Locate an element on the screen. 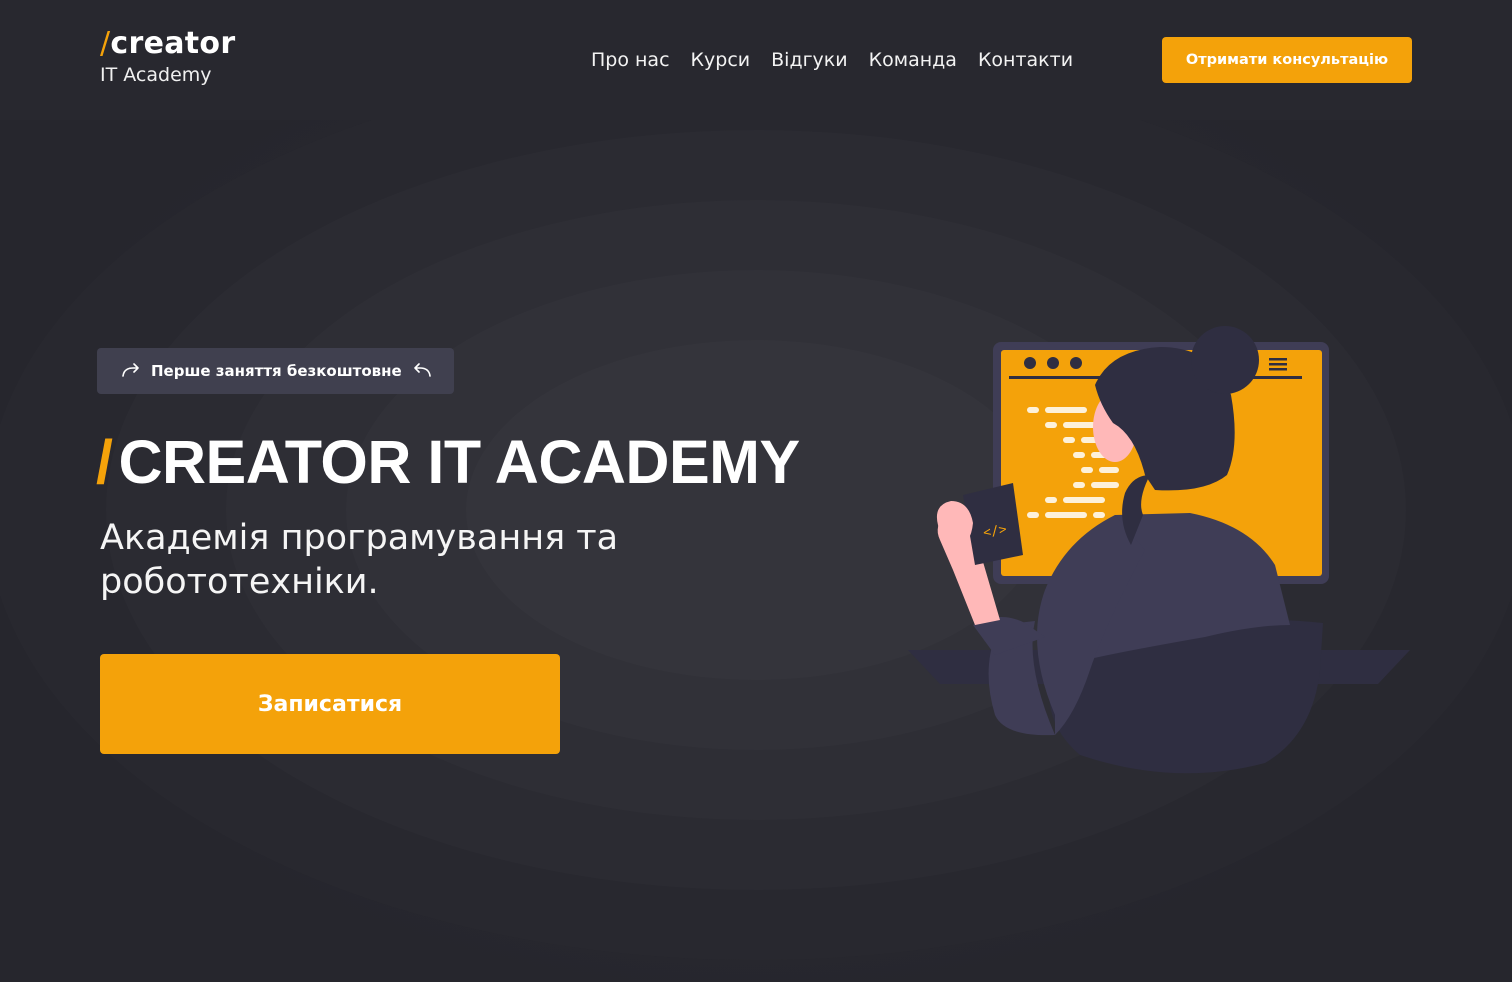 This screenshot has height=982, width=1512. logo-wordmark: /creator is located at coordinates (167, 44).